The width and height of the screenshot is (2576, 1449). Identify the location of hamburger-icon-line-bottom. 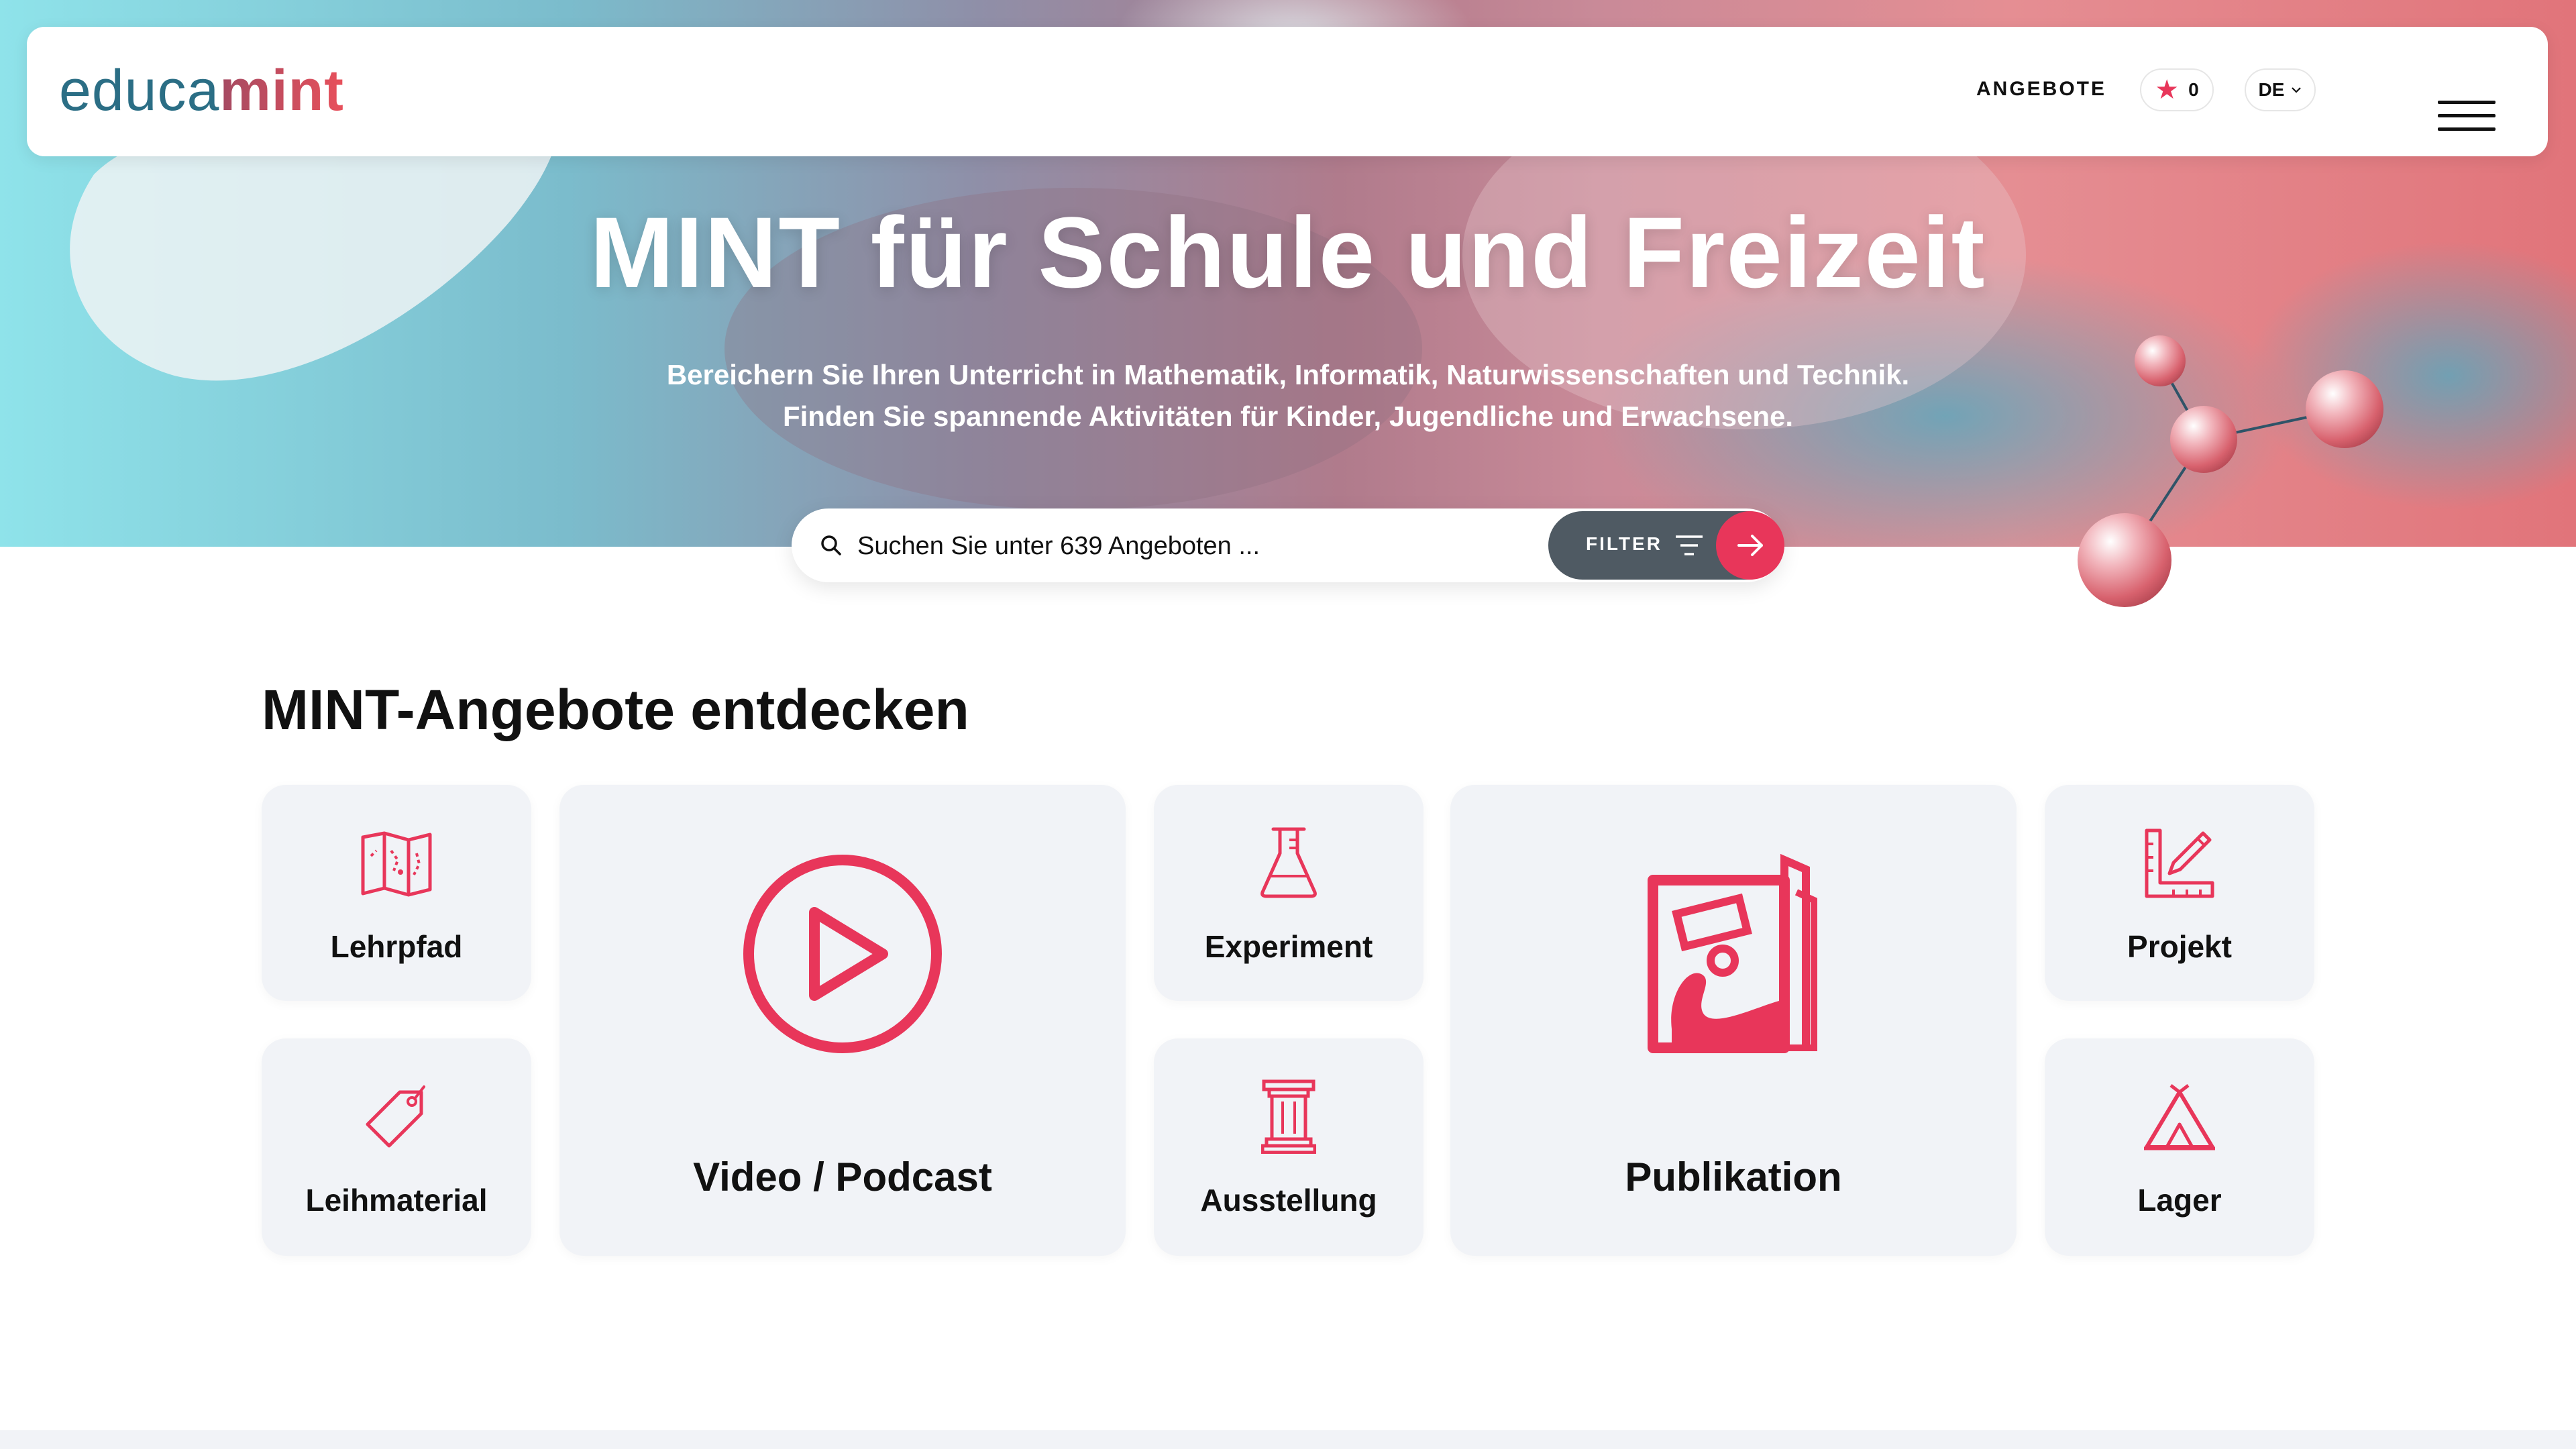
(2467, 129).